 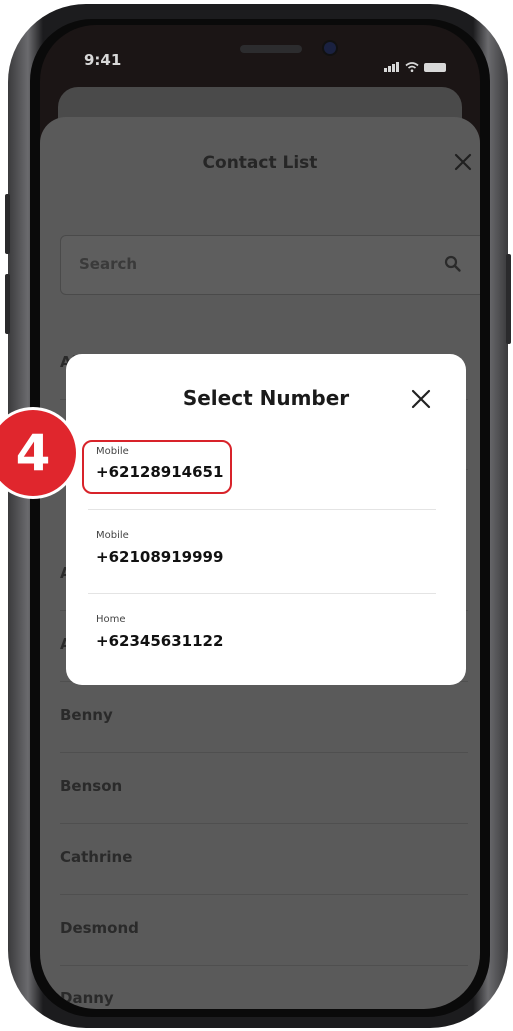 What do you see at coordinates (264, 788) in the screenshot?
I see `contact-item: Benson` at bounding box center [264, 788].